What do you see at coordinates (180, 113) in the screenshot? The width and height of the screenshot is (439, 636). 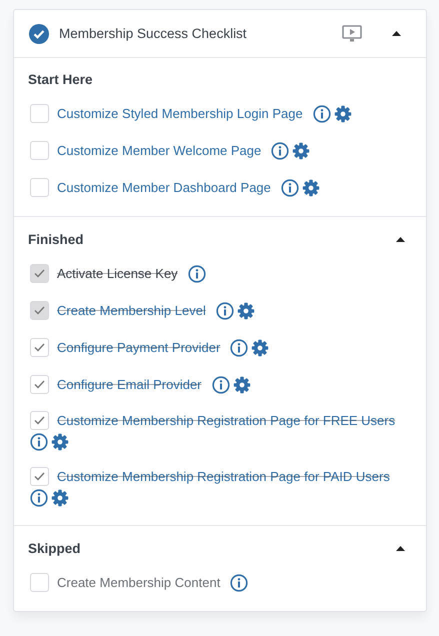 I see `task-link: Customize Styled Membership Login Page` at bounding box center [180, 113].